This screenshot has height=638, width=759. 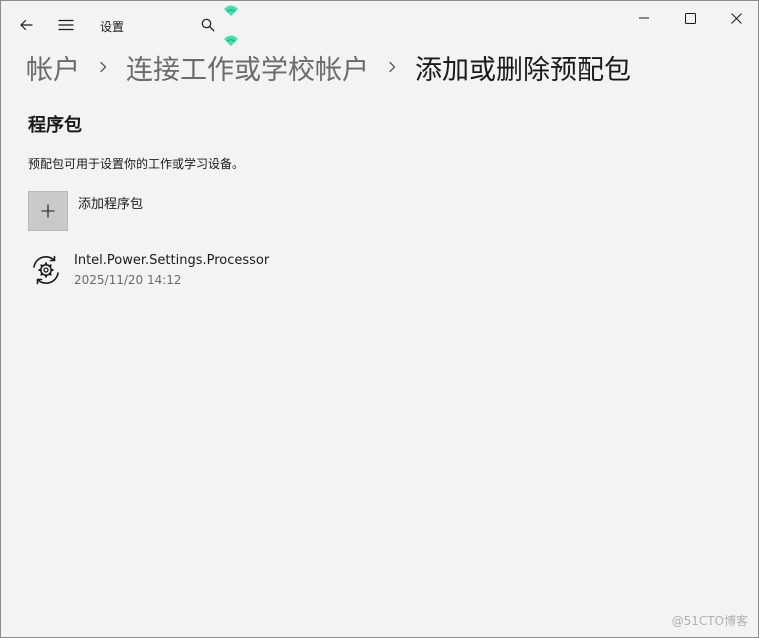 I want to click on package-item, so click(x=46, y=270).